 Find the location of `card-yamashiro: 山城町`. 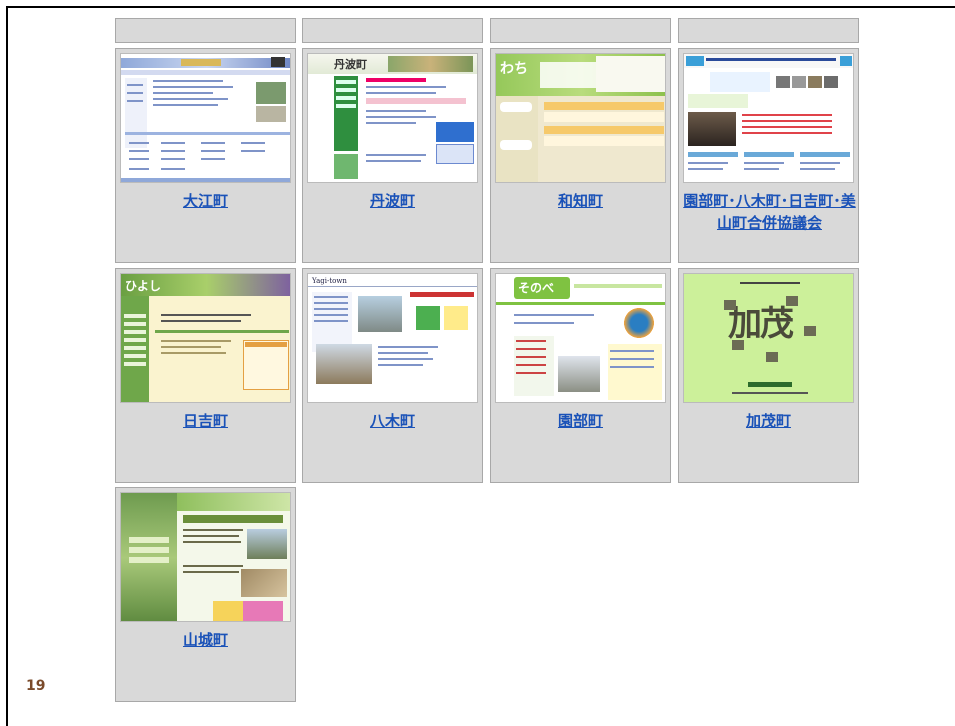

card-yamashiro: 山城町 is located at coordinates (205, 594).